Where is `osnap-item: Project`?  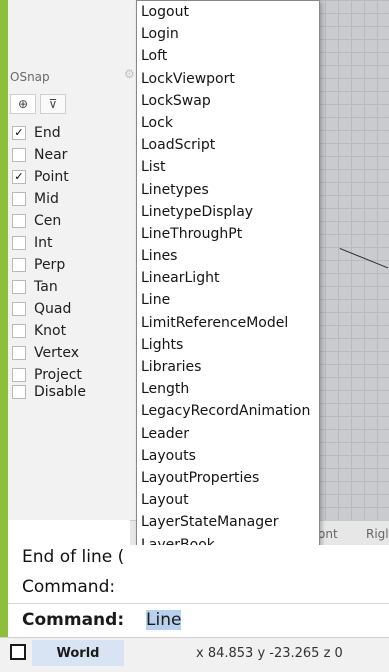
osnap-item: Project is located at coordinates (47, 375).